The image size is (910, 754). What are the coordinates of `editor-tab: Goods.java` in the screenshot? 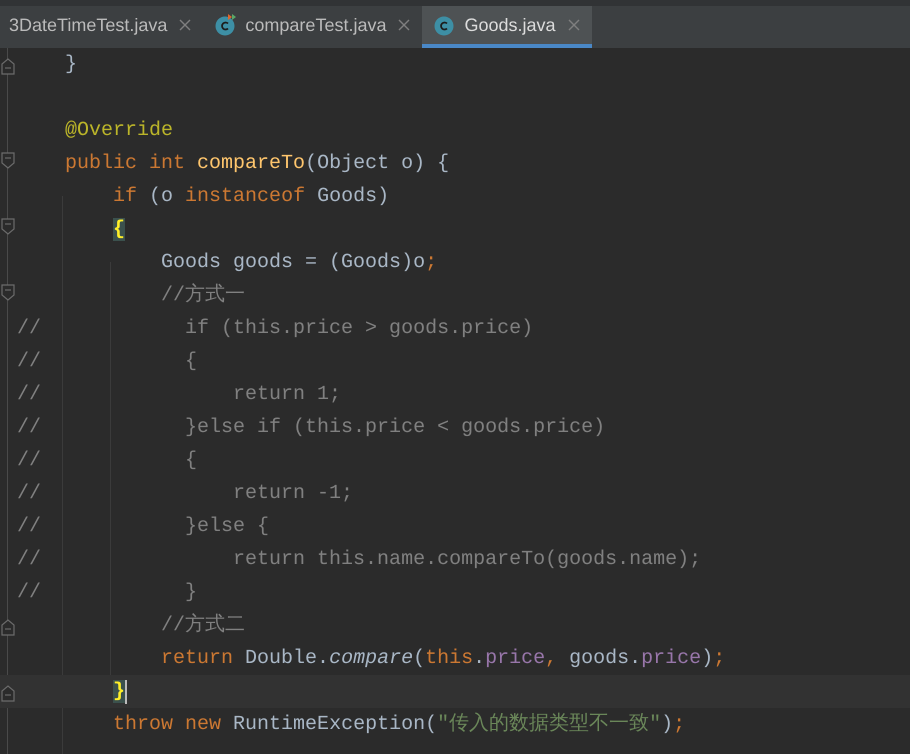 It's located at (507, 27).